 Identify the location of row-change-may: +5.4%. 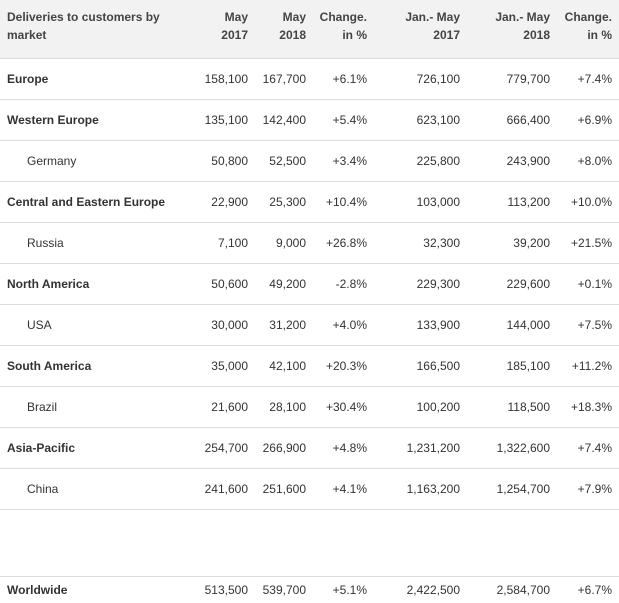
(349, 120).